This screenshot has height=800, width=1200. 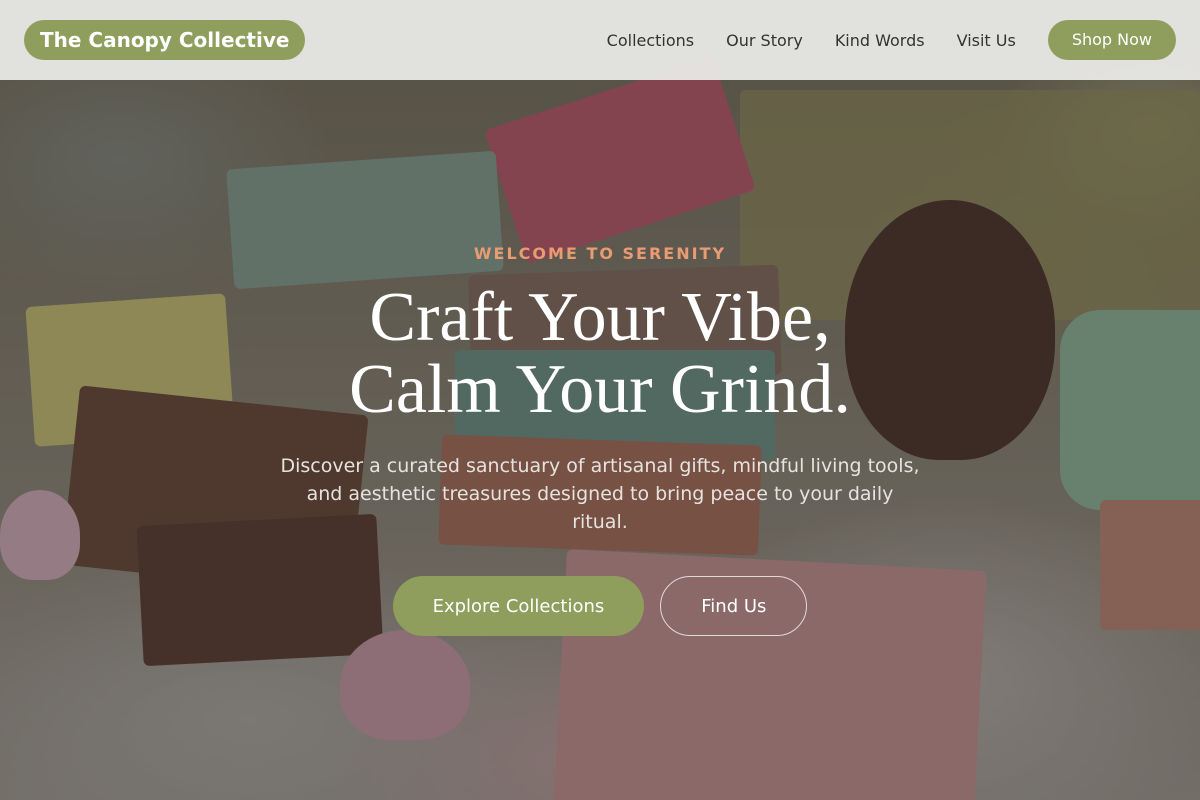 I want to click on hero-eyebrow: WELCOME TO SERENITY, so click(x=600, y=253).